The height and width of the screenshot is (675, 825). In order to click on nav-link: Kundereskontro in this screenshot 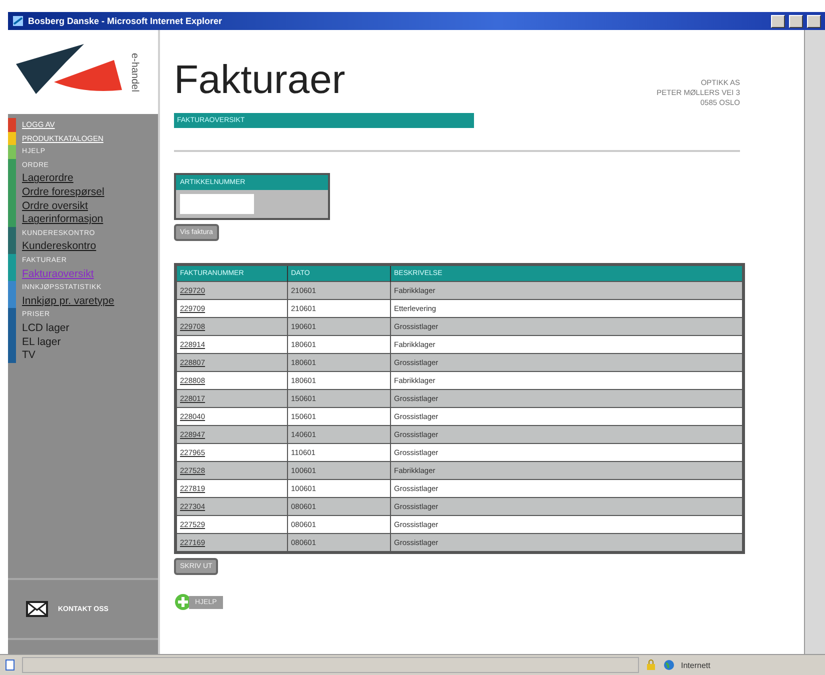, I will do `click(56, 247)`.